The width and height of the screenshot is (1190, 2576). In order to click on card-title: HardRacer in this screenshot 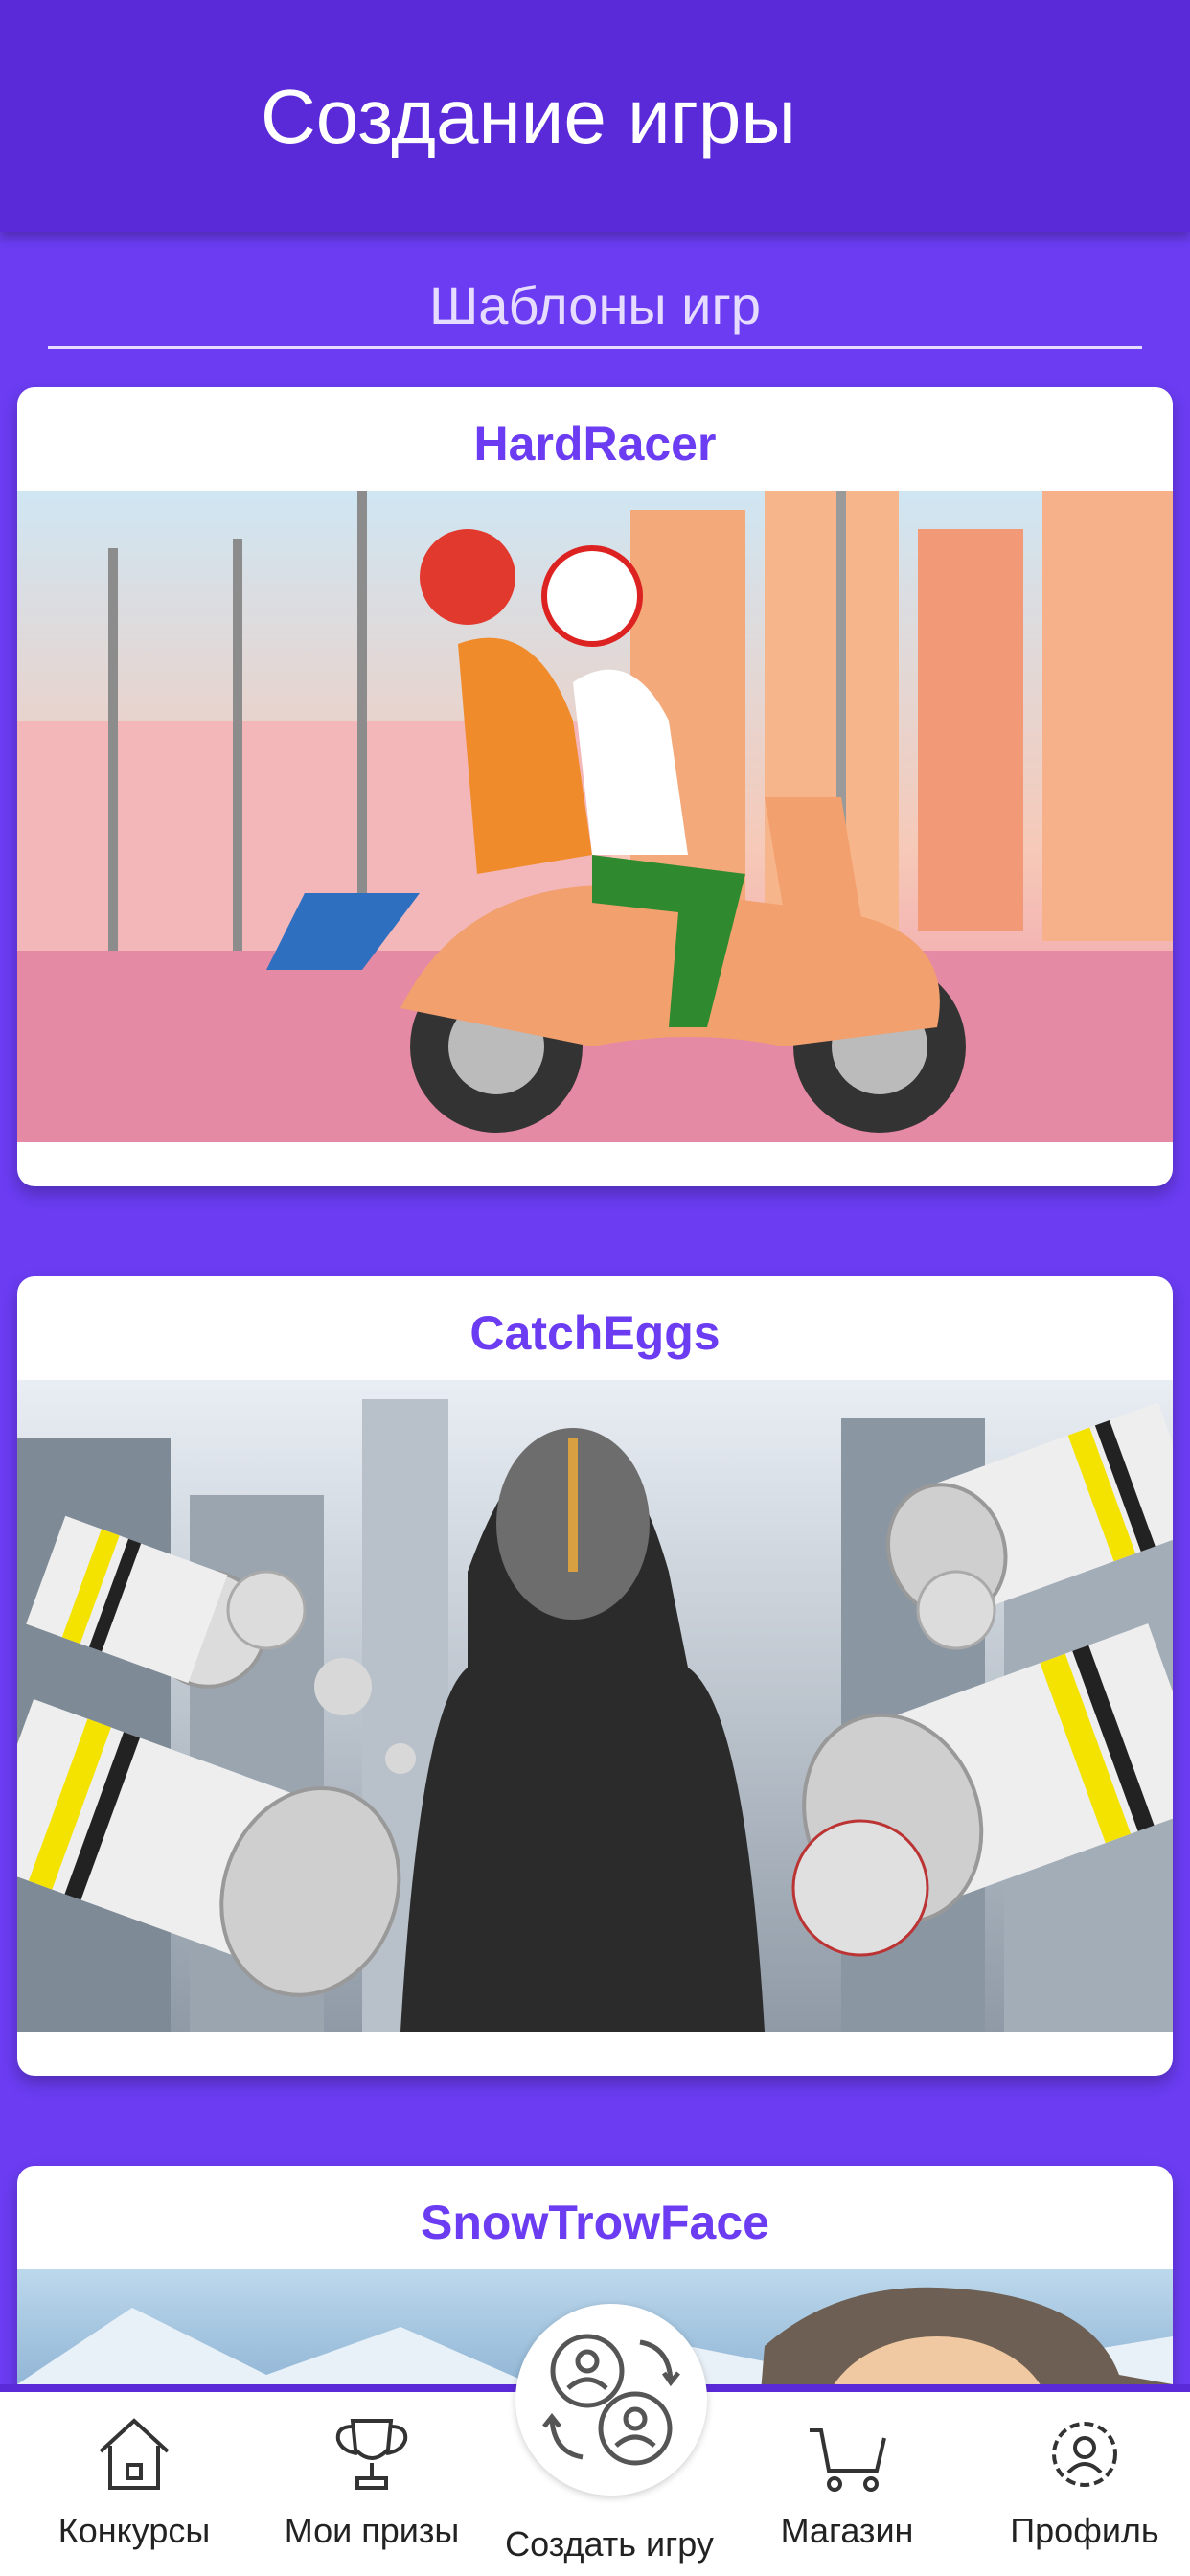, I will do `click(595, 444)`.